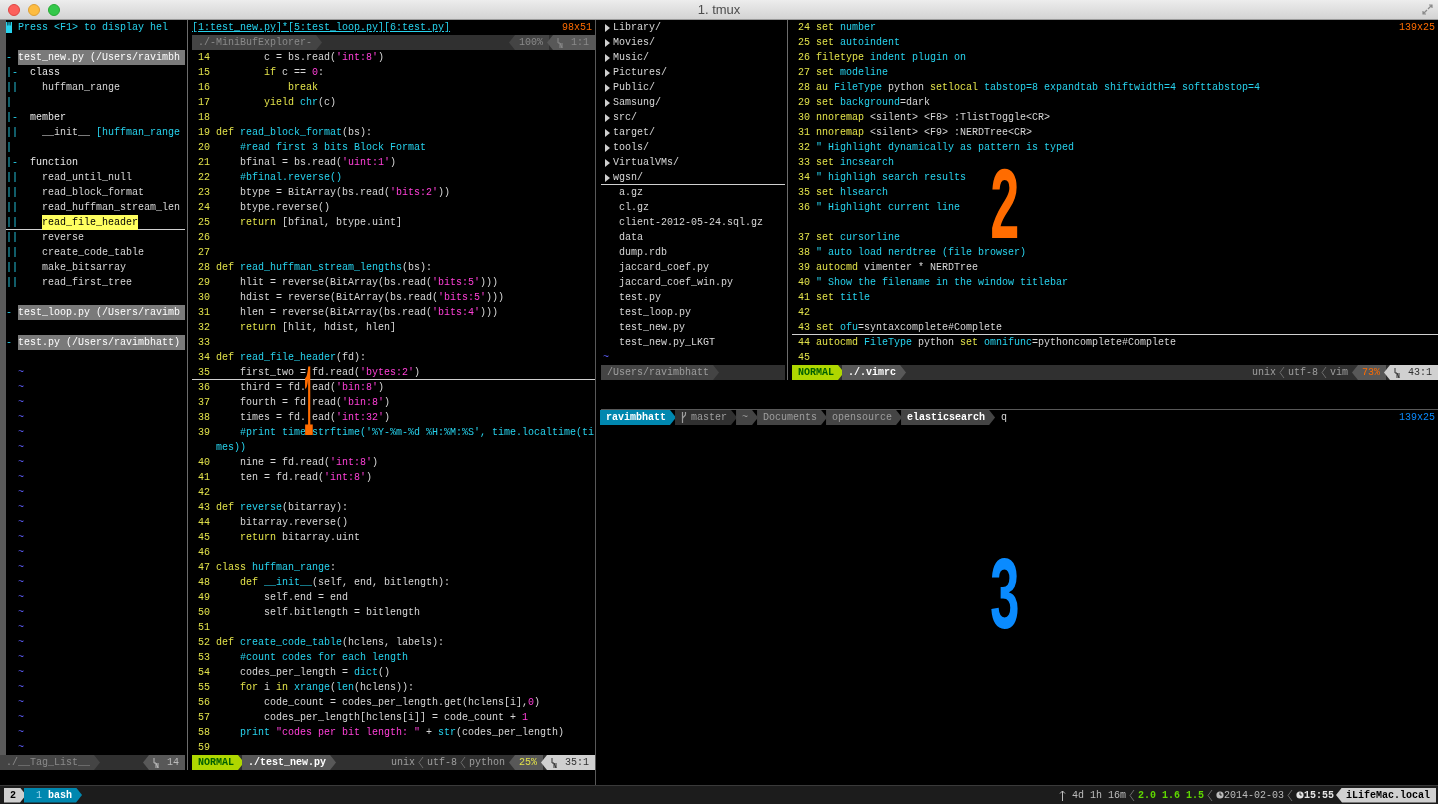 The image size is (1438, 804). What do you see at coordinates (858, 238) in the screenshot?
I see `code-line: set cursorline` at bounding box center [858, 238].